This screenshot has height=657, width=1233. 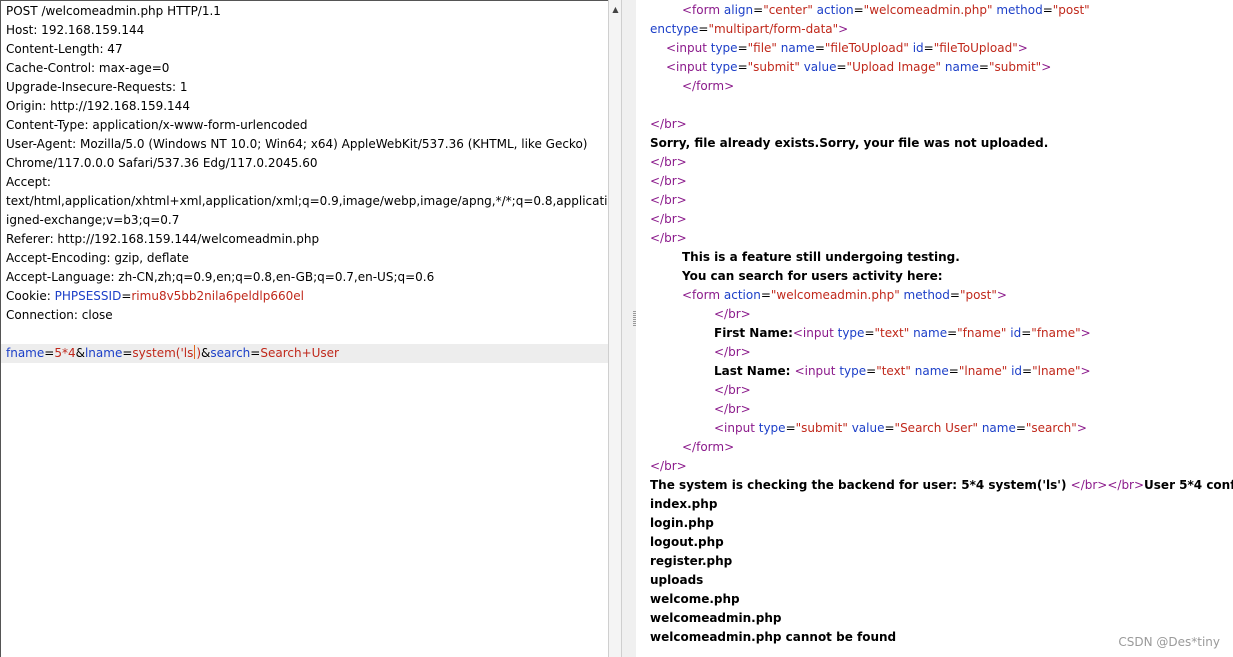 What do you see at coordinates (773, 637) in the screenshot?
I see `resp-file-item: welcomeadmin.php cannot be found` at bounding box center [773, 637].